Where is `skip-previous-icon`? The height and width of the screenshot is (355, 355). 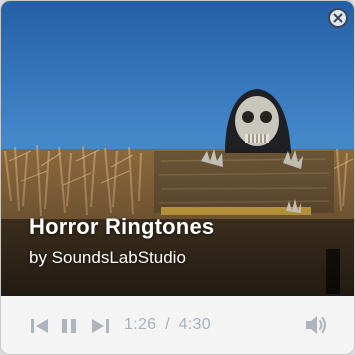 skip-previous-icon is located at coordinates (39, 326).